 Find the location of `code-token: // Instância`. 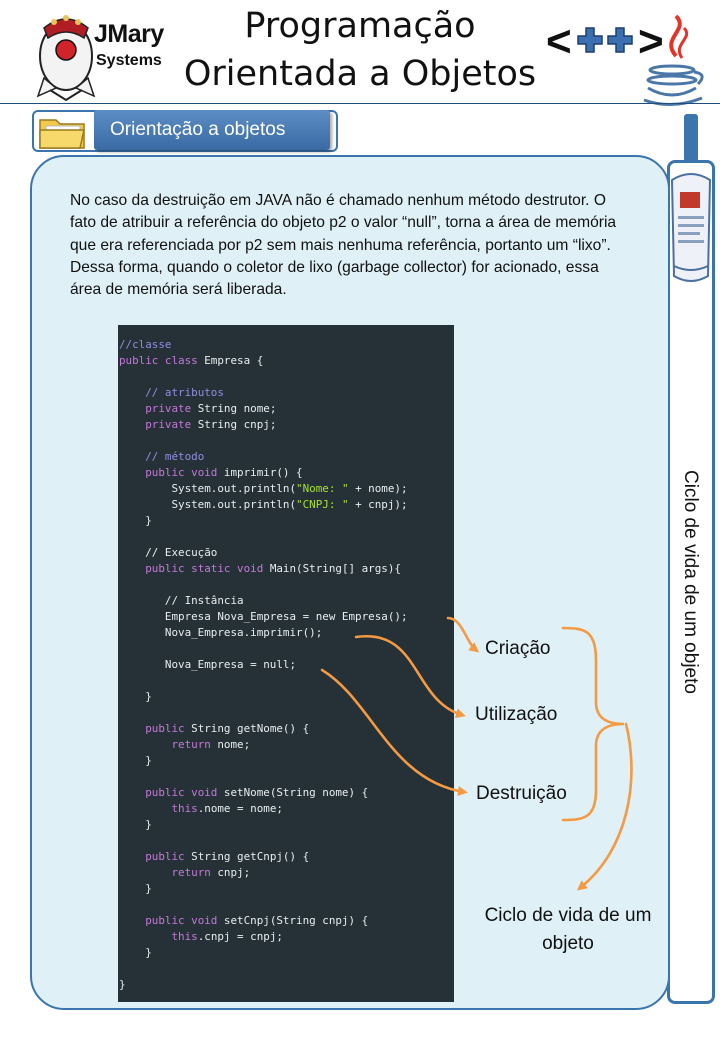

code-token: // Instância is located at coordinates (181, 600).